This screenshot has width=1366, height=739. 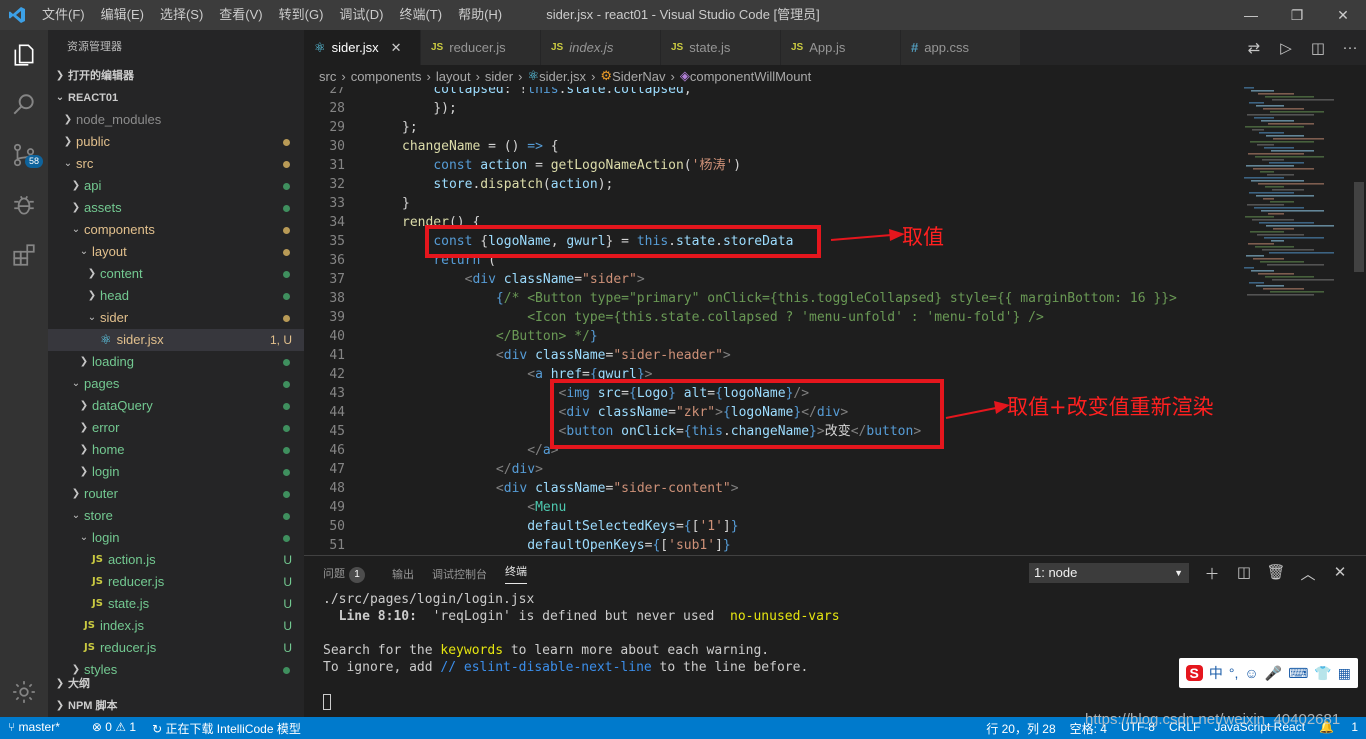 I want to click on close-tab-icon: ✕, so click(x=396, y=48).